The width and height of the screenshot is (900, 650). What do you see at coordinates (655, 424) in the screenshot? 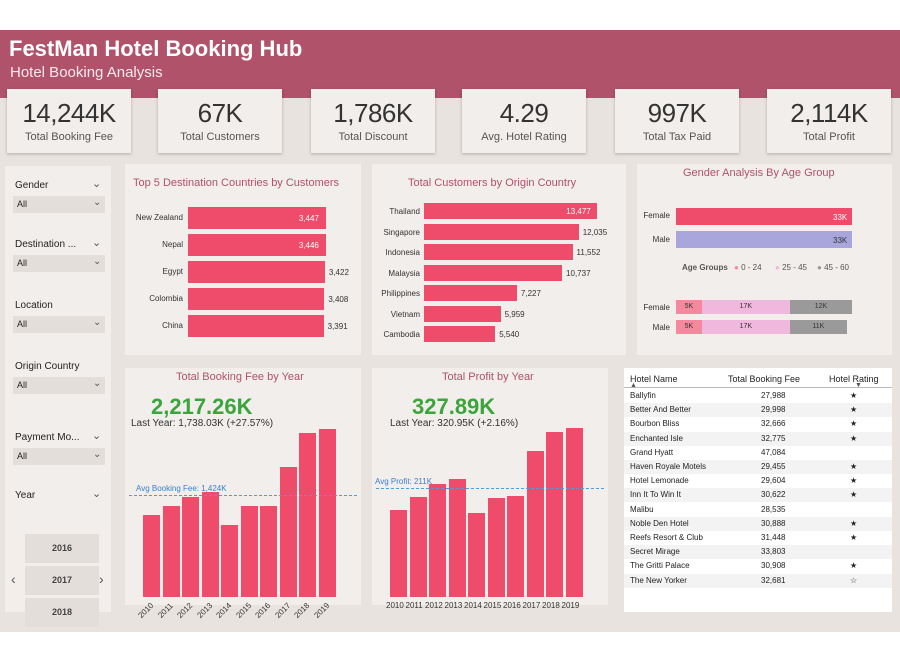
I see `hotel-name-cell: Bourbon Bliss` at bounding box center [655, 424].